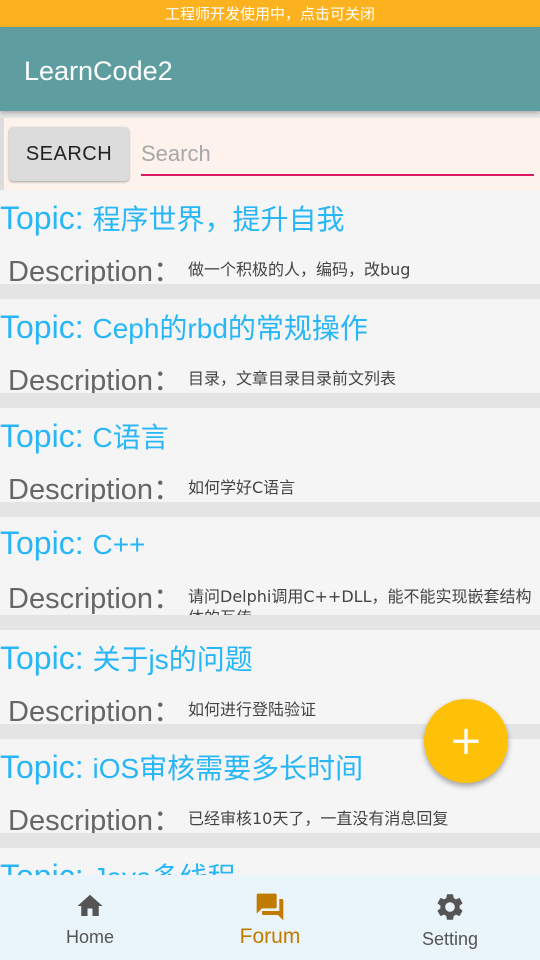 This screenshot has width=540, height=960. I want to click on topic-title: Topic: C语言, so click(84, 436).